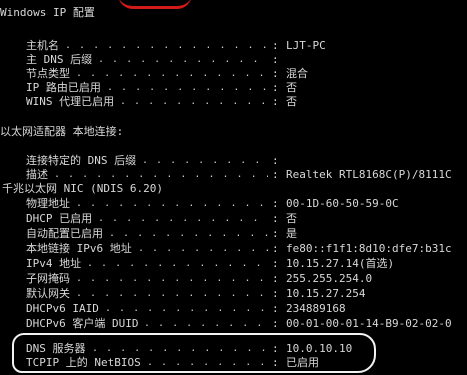  I want to click on row-label: DHCP 已启用, so click(59, 218).